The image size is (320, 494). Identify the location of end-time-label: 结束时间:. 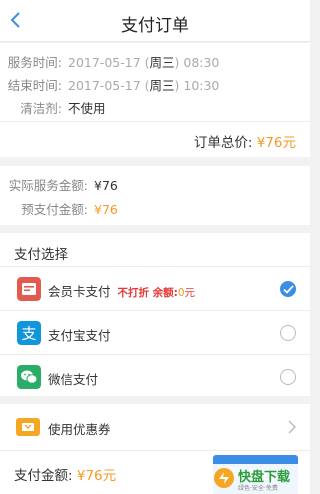
(34, 85).